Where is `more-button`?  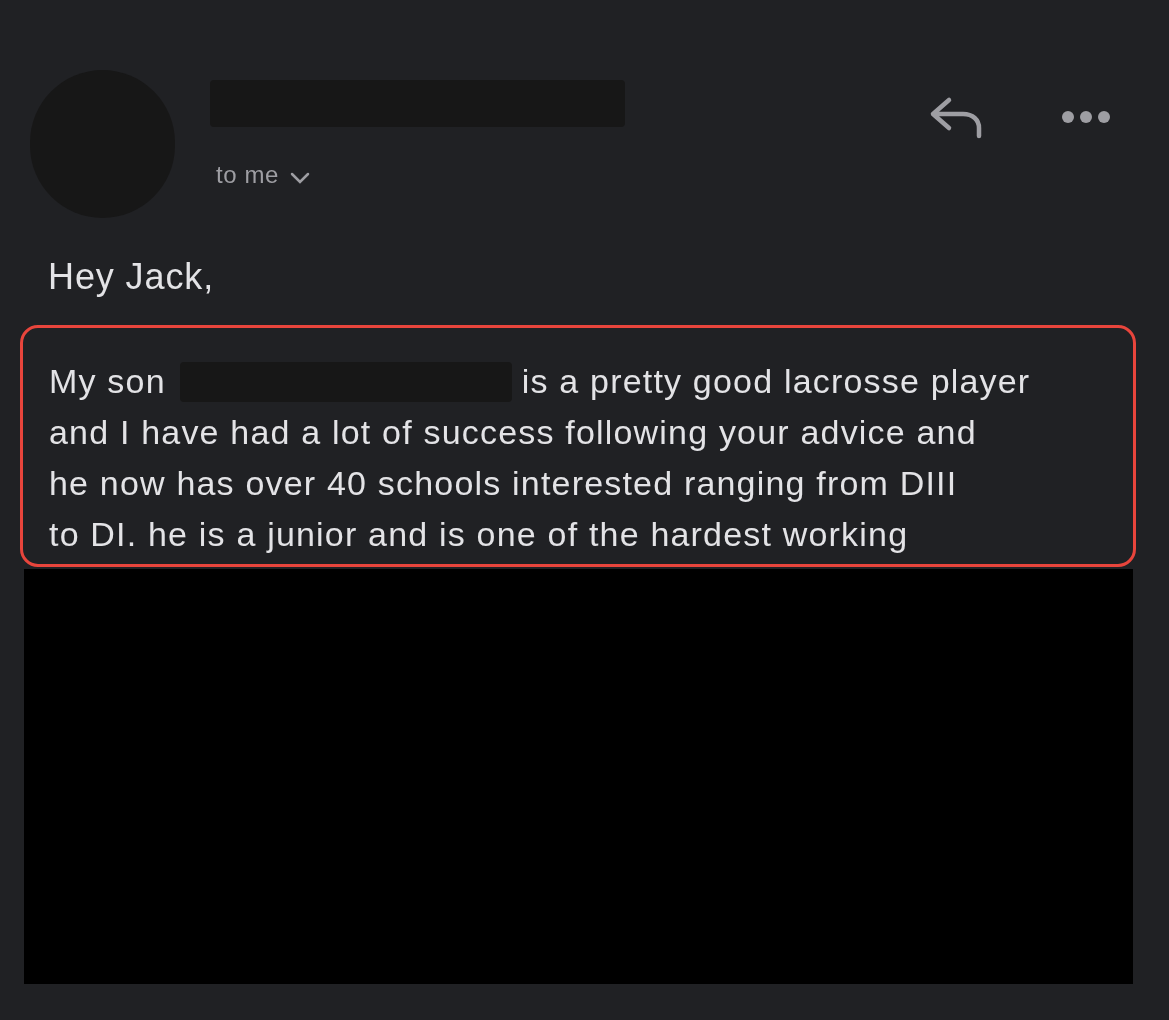
more-button is located at coordinates (1086, 117).